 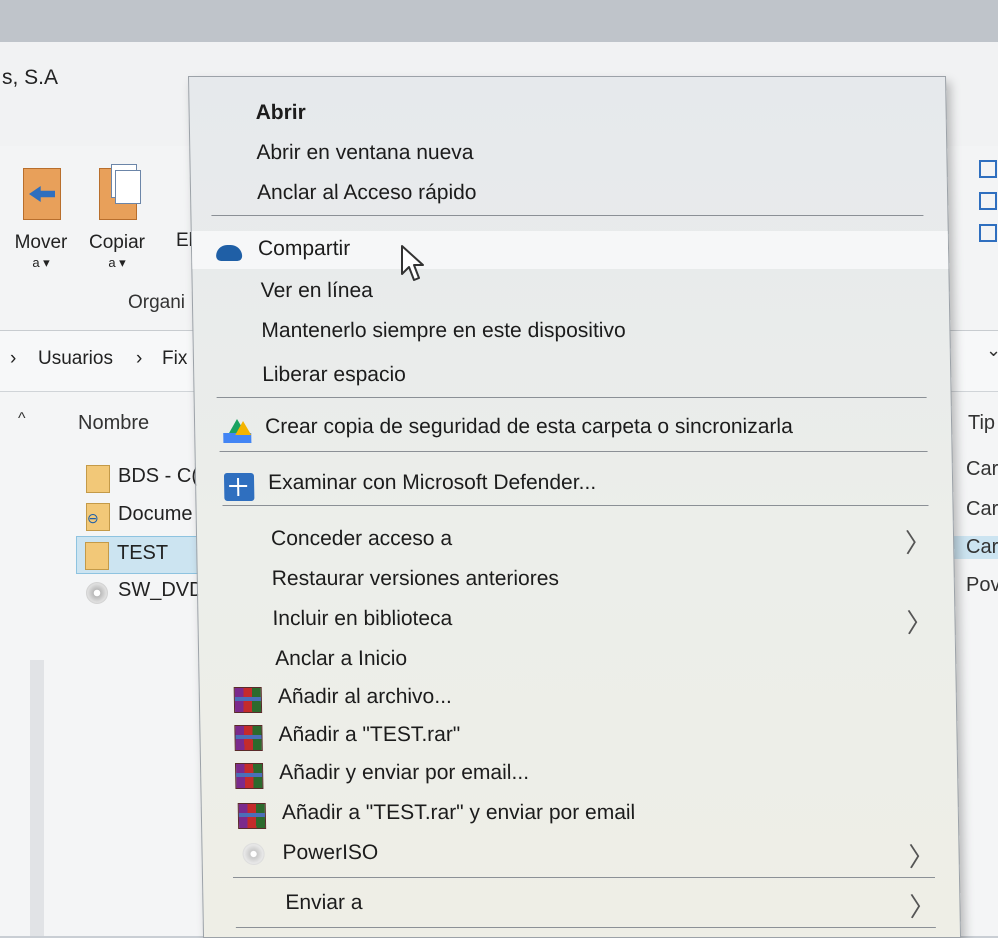 What do you see at coordinates (22, 419) in the screenshot?
I see `sort-ascending-icon: ^` at bounding box center [22, 419].